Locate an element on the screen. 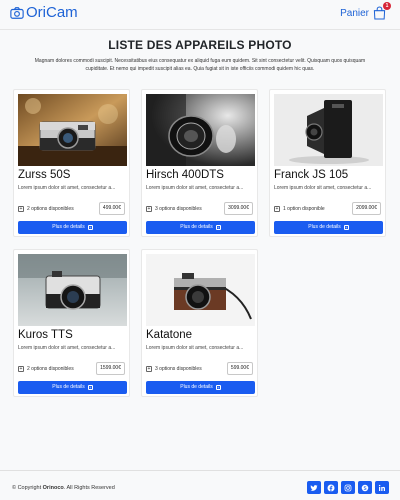 The width and height of the screenshot is (400, 500). navbar: OriCam Panier 1 is located at coordinates (200, 15).